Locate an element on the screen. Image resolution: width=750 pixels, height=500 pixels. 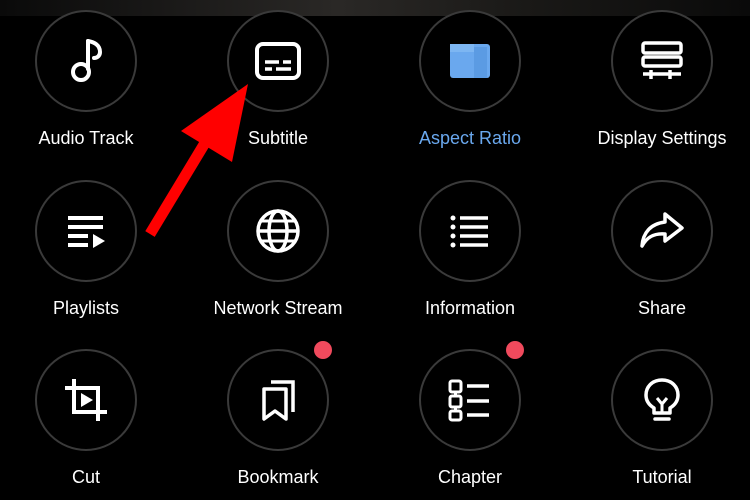
menu-item-label: Cut is located at coordinates (85, 477).